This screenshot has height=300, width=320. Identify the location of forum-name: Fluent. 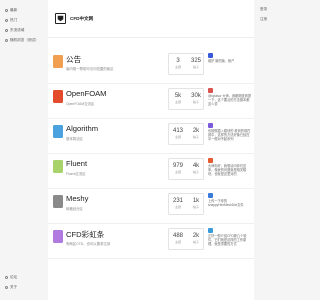
(76, 163).